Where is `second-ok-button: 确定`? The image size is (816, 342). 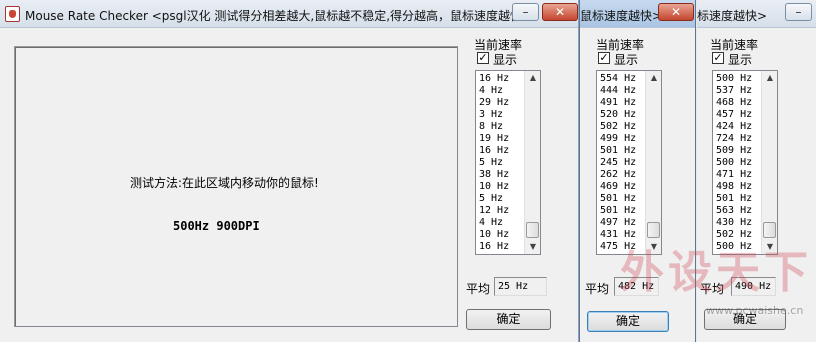 second-ok-button: 确定 is located at coordinates (628, 321).